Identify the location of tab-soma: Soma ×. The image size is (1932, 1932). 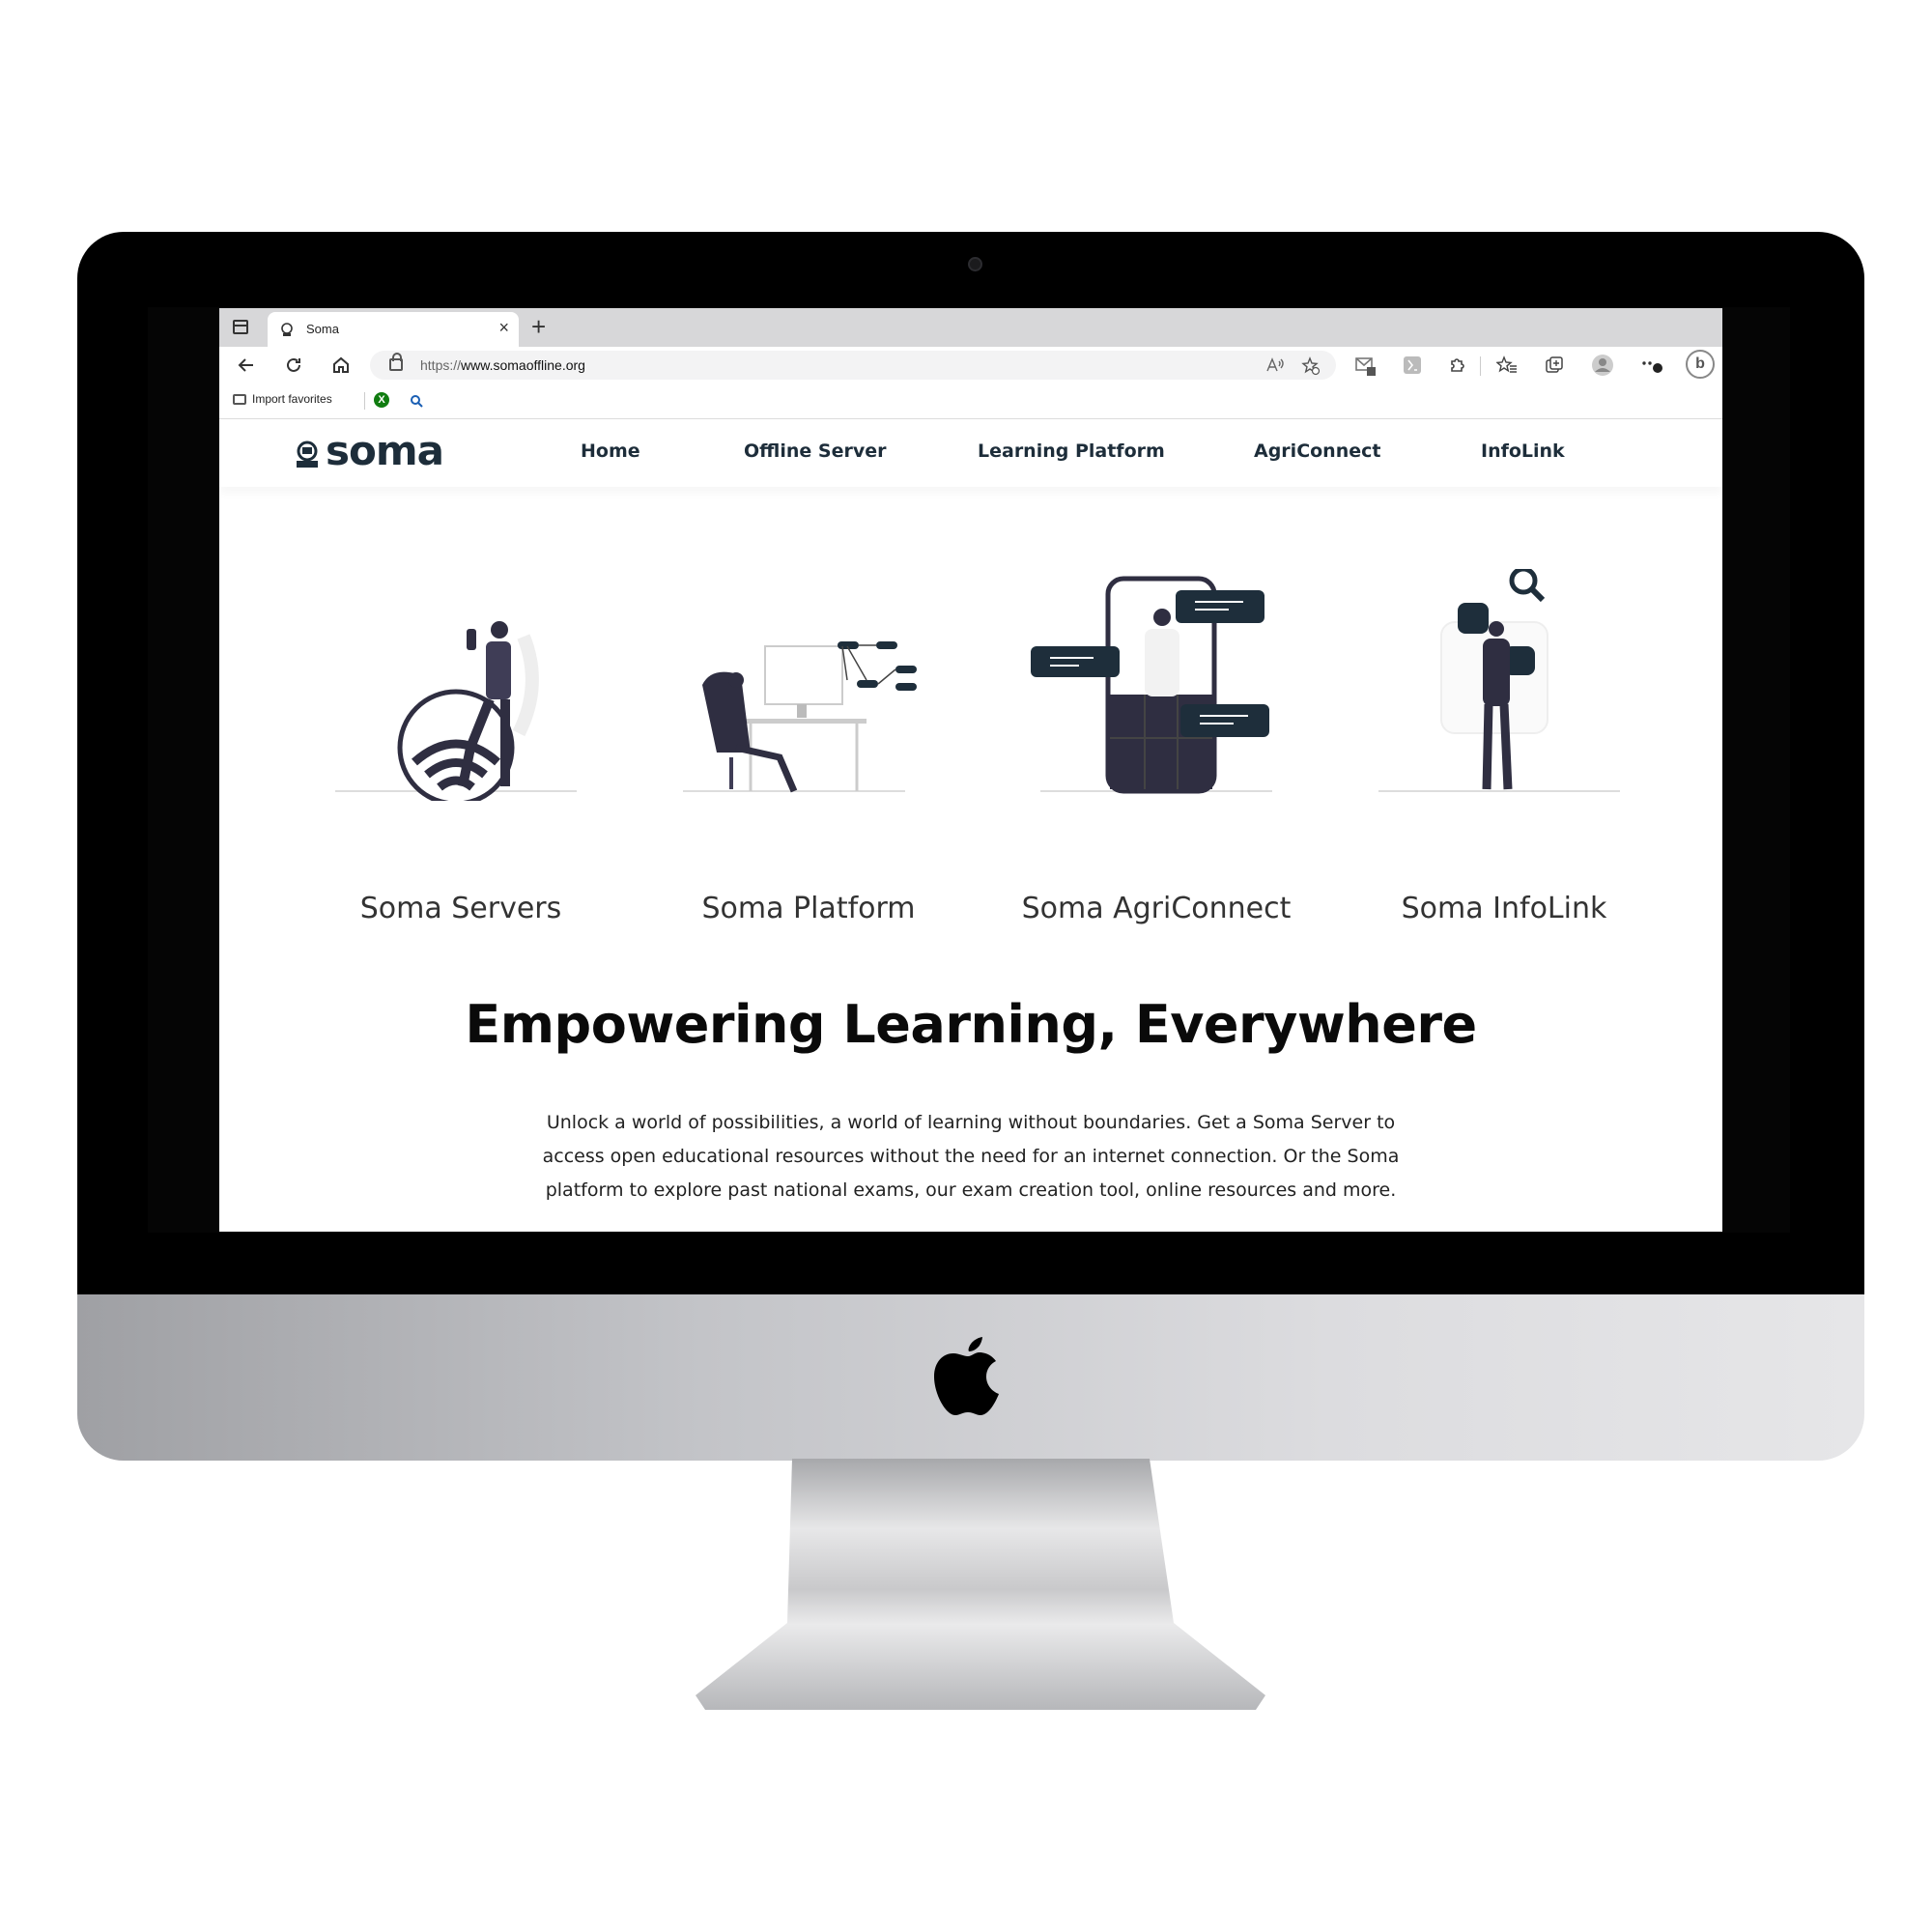
(393, 329).